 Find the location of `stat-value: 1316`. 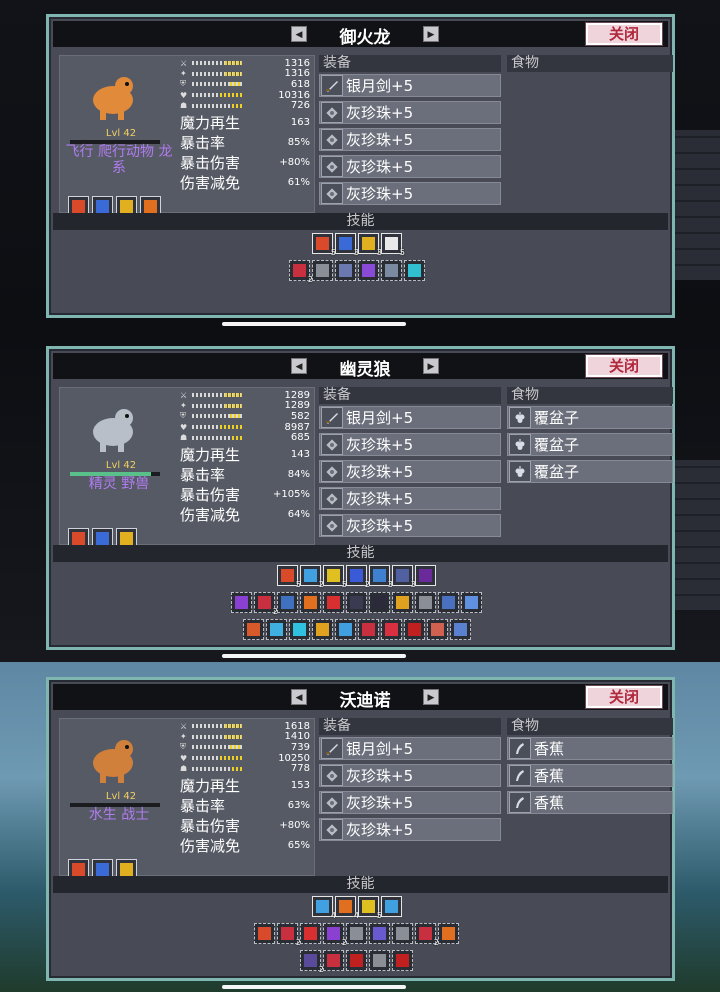

stat-value: 1316 is located at coordinates (297, 63).